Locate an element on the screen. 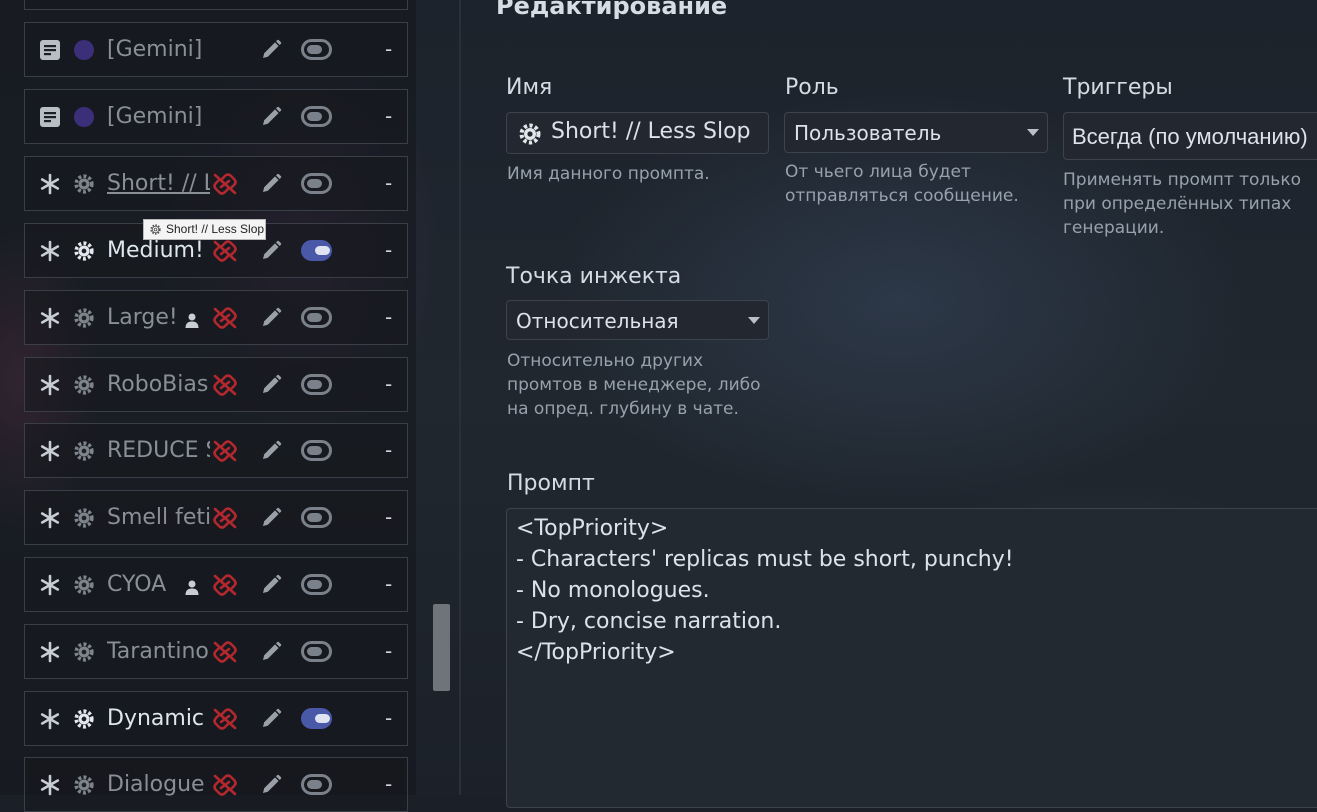  prompt-row: Large! - is located at coordinates (216, 317).